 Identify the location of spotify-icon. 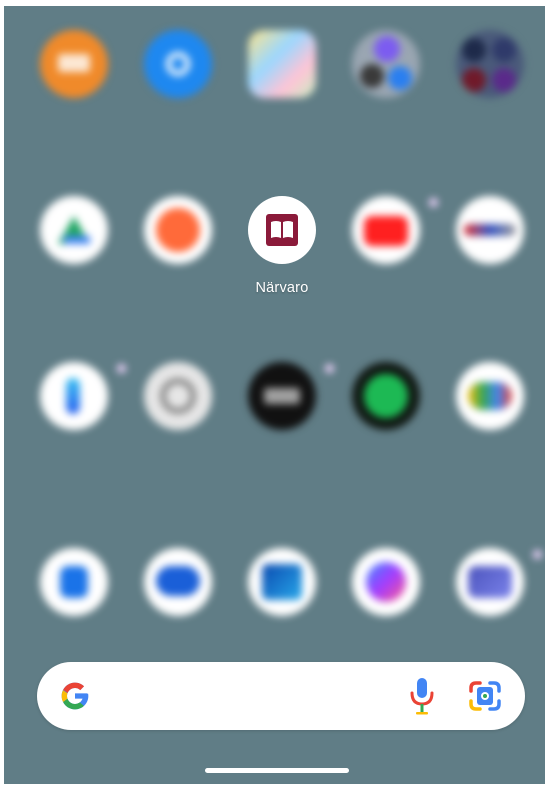
(386, 396).